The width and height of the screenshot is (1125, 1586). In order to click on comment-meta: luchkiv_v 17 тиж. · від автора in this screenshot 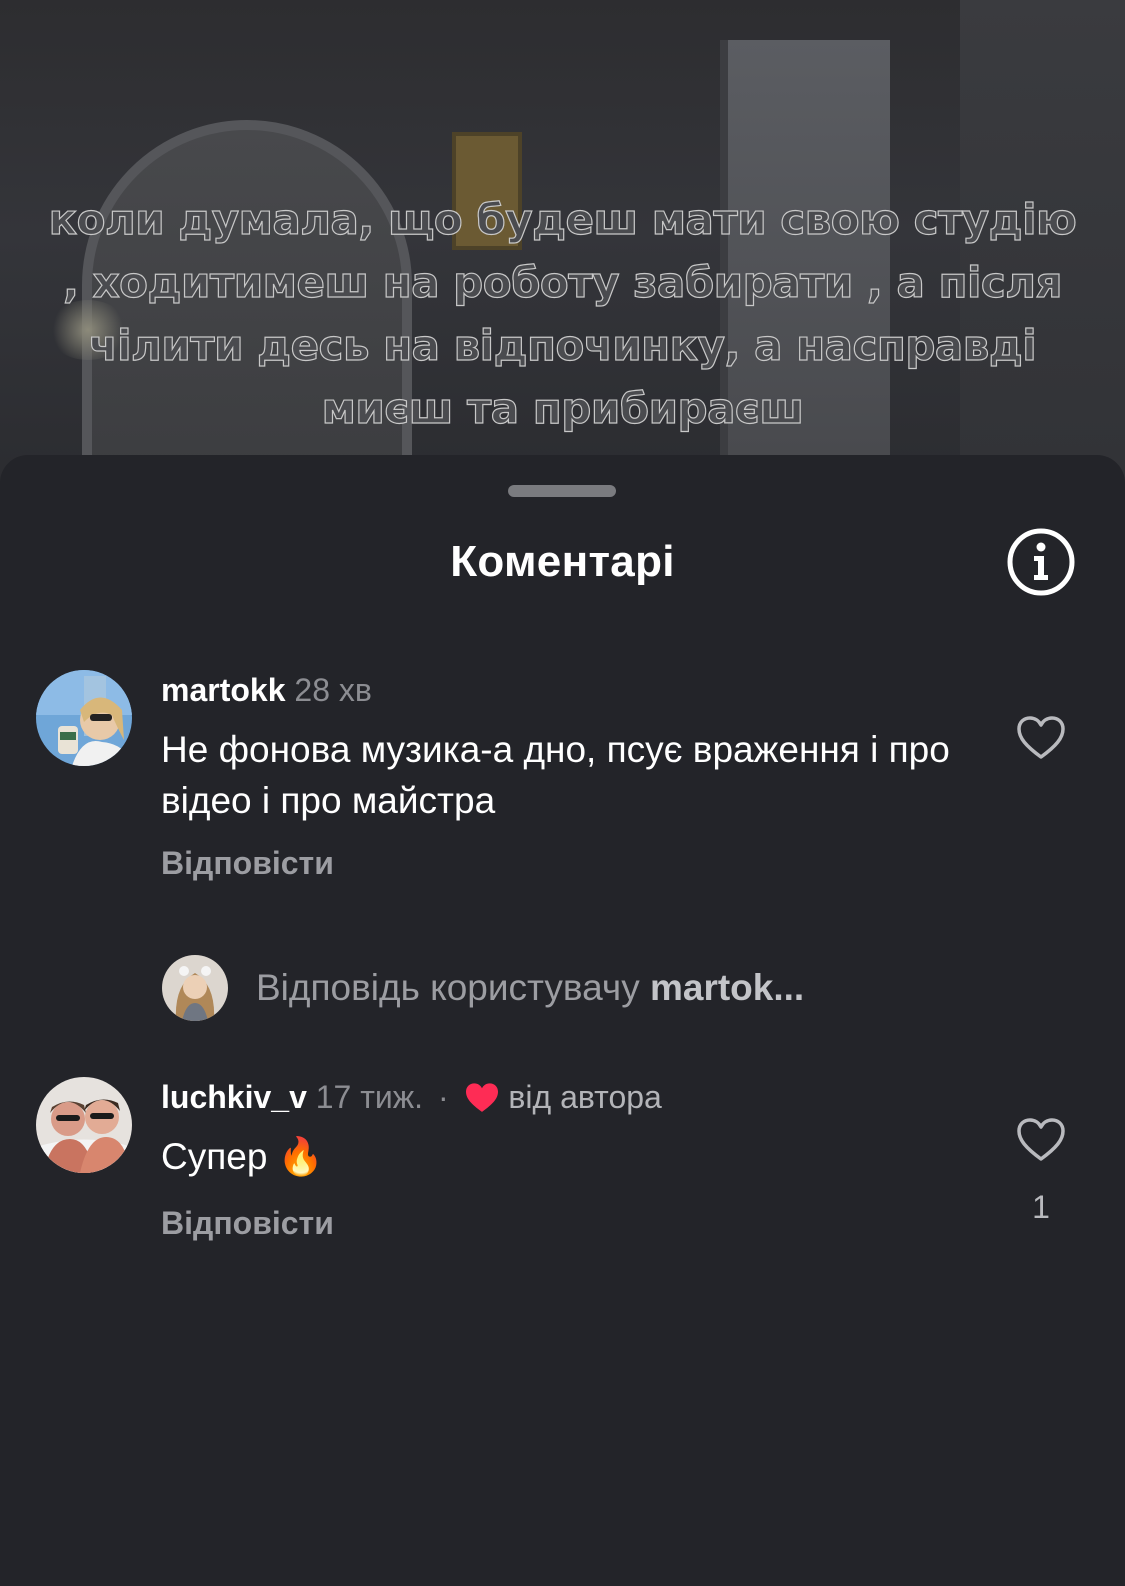, I will do `click(411, 1097)`.